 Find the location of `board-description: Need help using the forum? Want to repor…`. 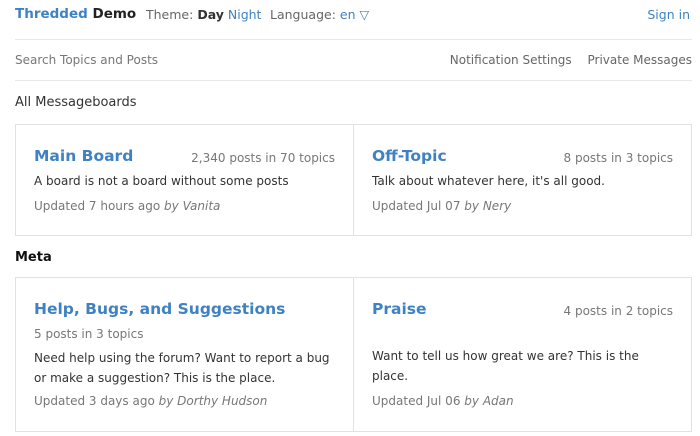

board-description: Need help using the forum? Want to repor… is located at coordinates (182, 368).